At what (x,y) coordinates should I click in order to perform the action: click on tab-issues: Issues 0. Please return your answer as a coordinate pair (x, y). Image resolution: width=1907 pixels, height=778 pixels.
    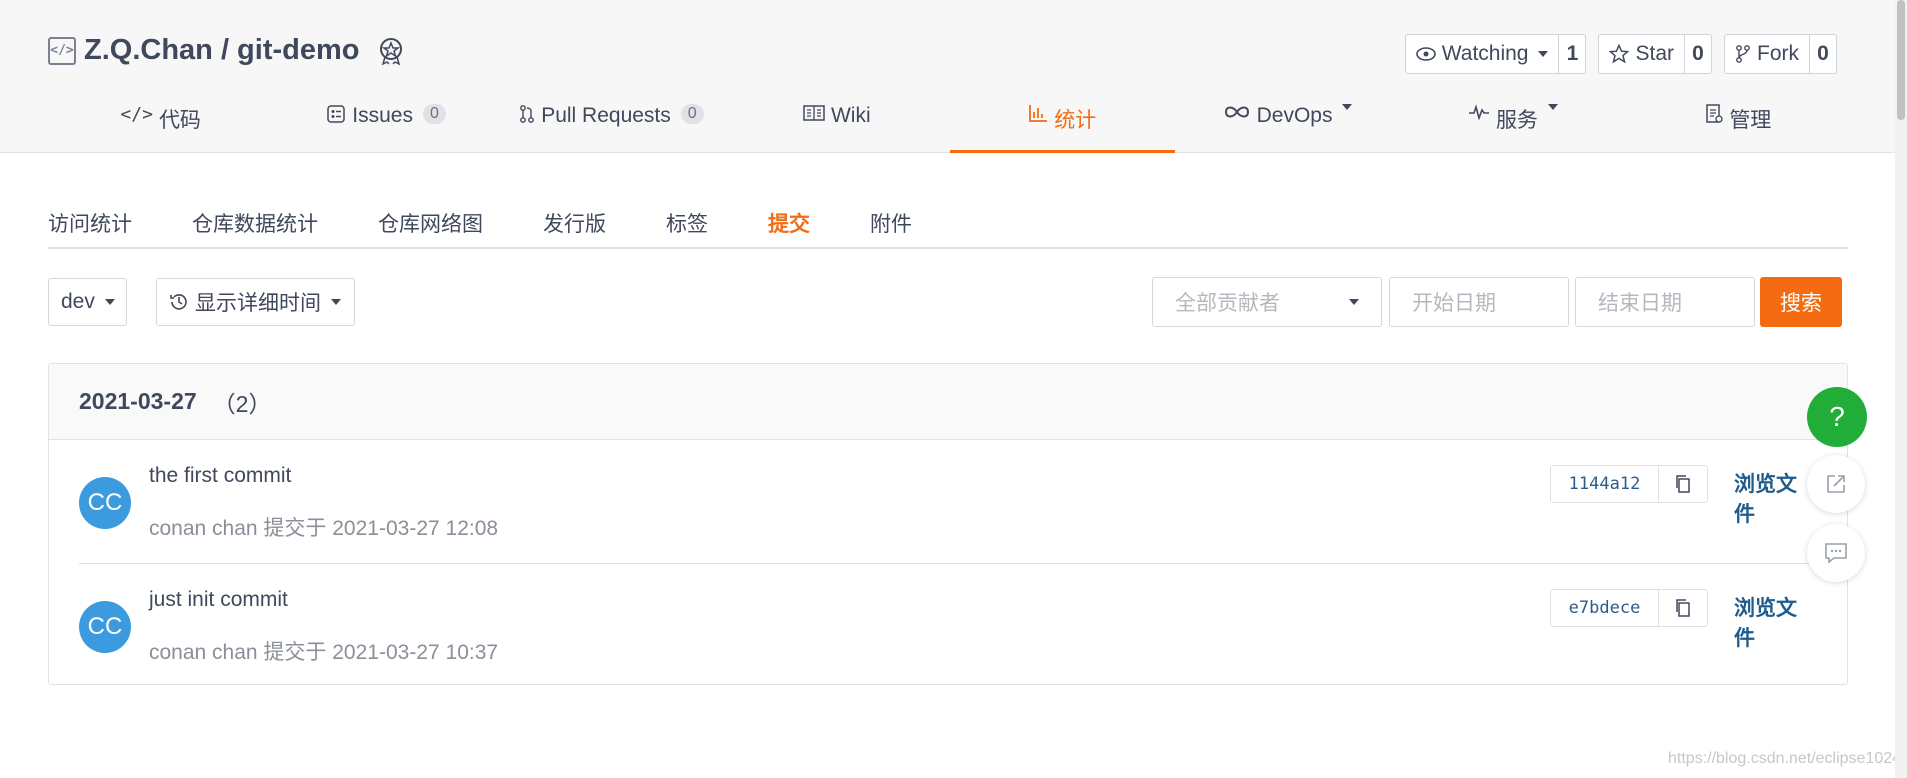
    Looking at the image, I should click on (385, 124).